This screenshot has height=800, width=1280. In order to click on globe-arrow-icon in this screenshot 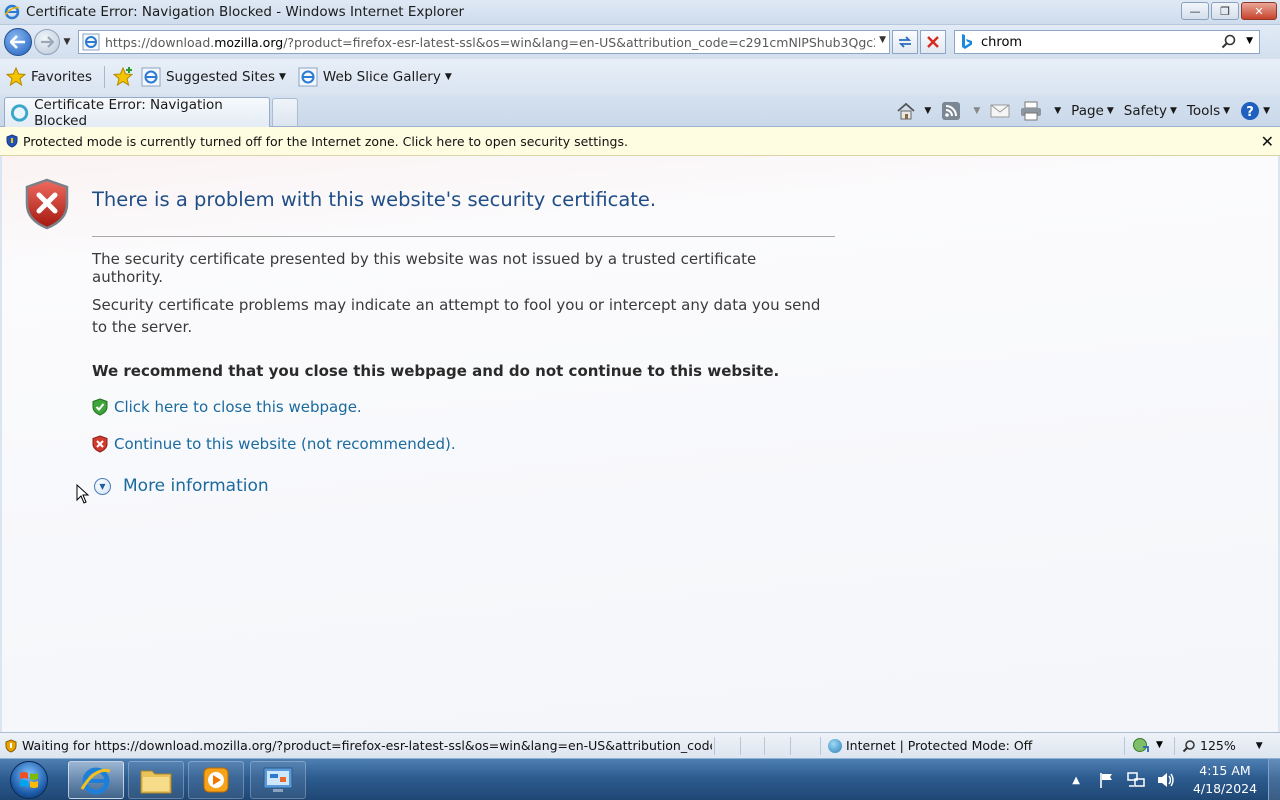, I will do `click(1141, 745)`.